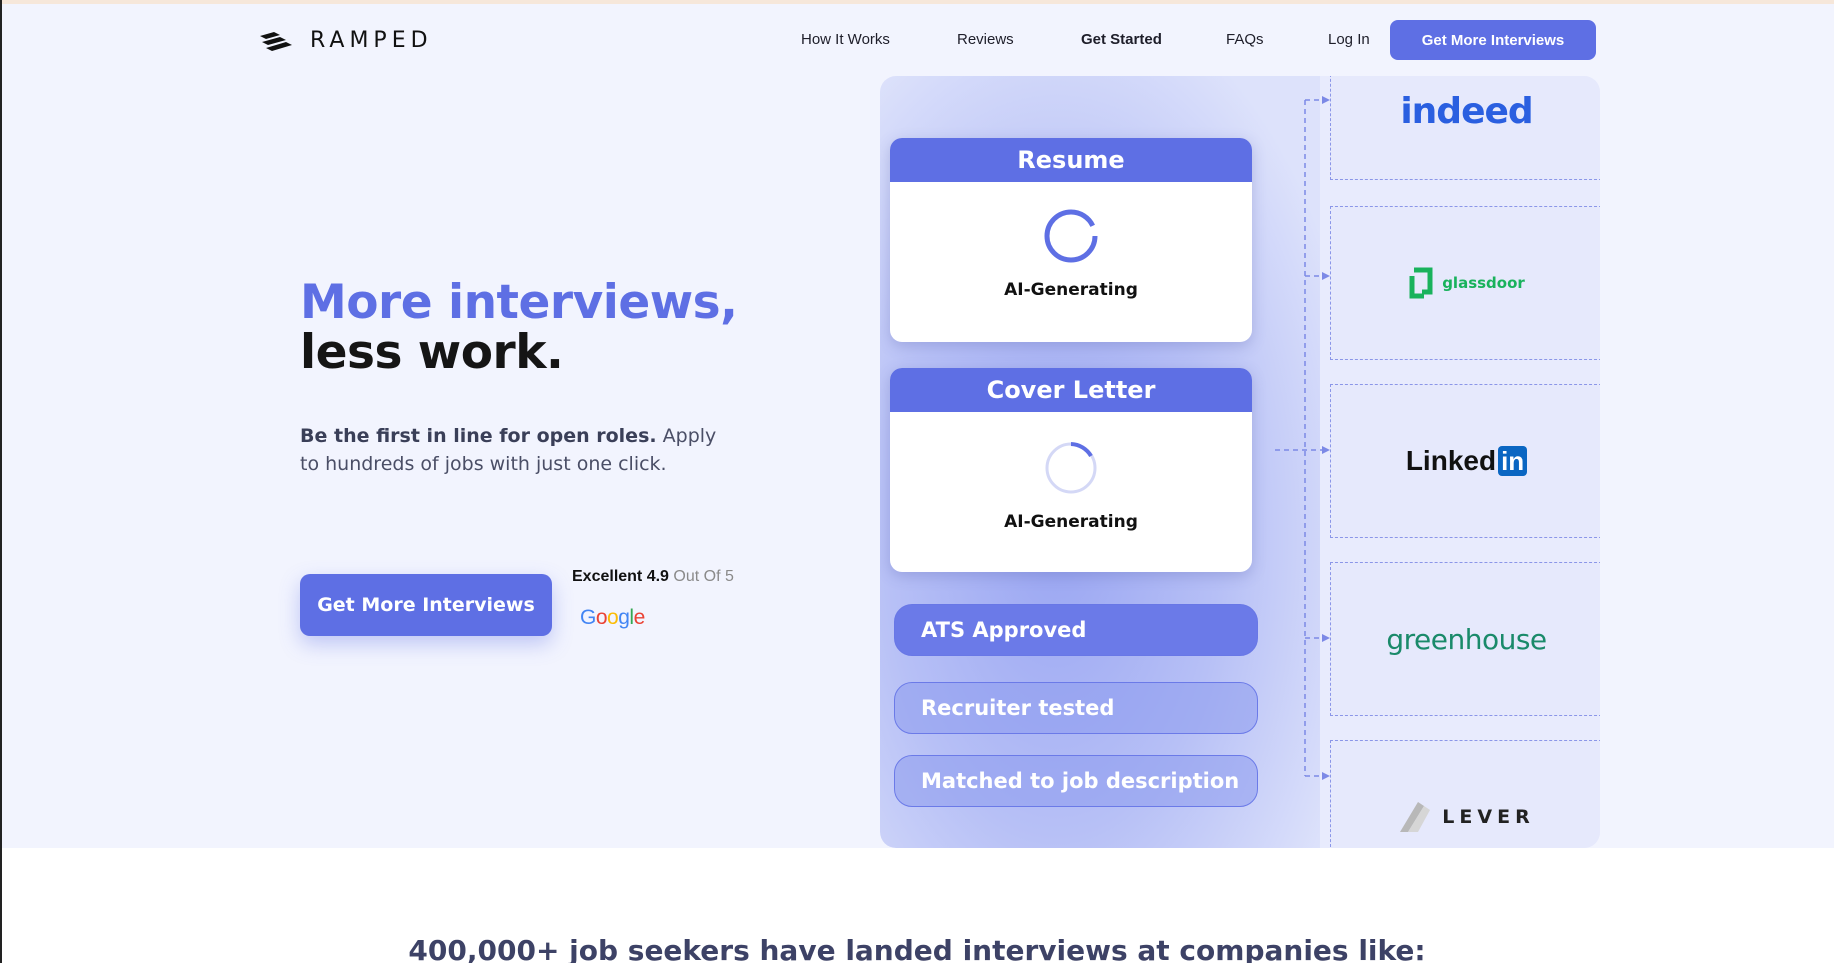 This screenshot has width=1834, height=963. I want to click on company-linkedin: Linked in, so click(1465, 461).